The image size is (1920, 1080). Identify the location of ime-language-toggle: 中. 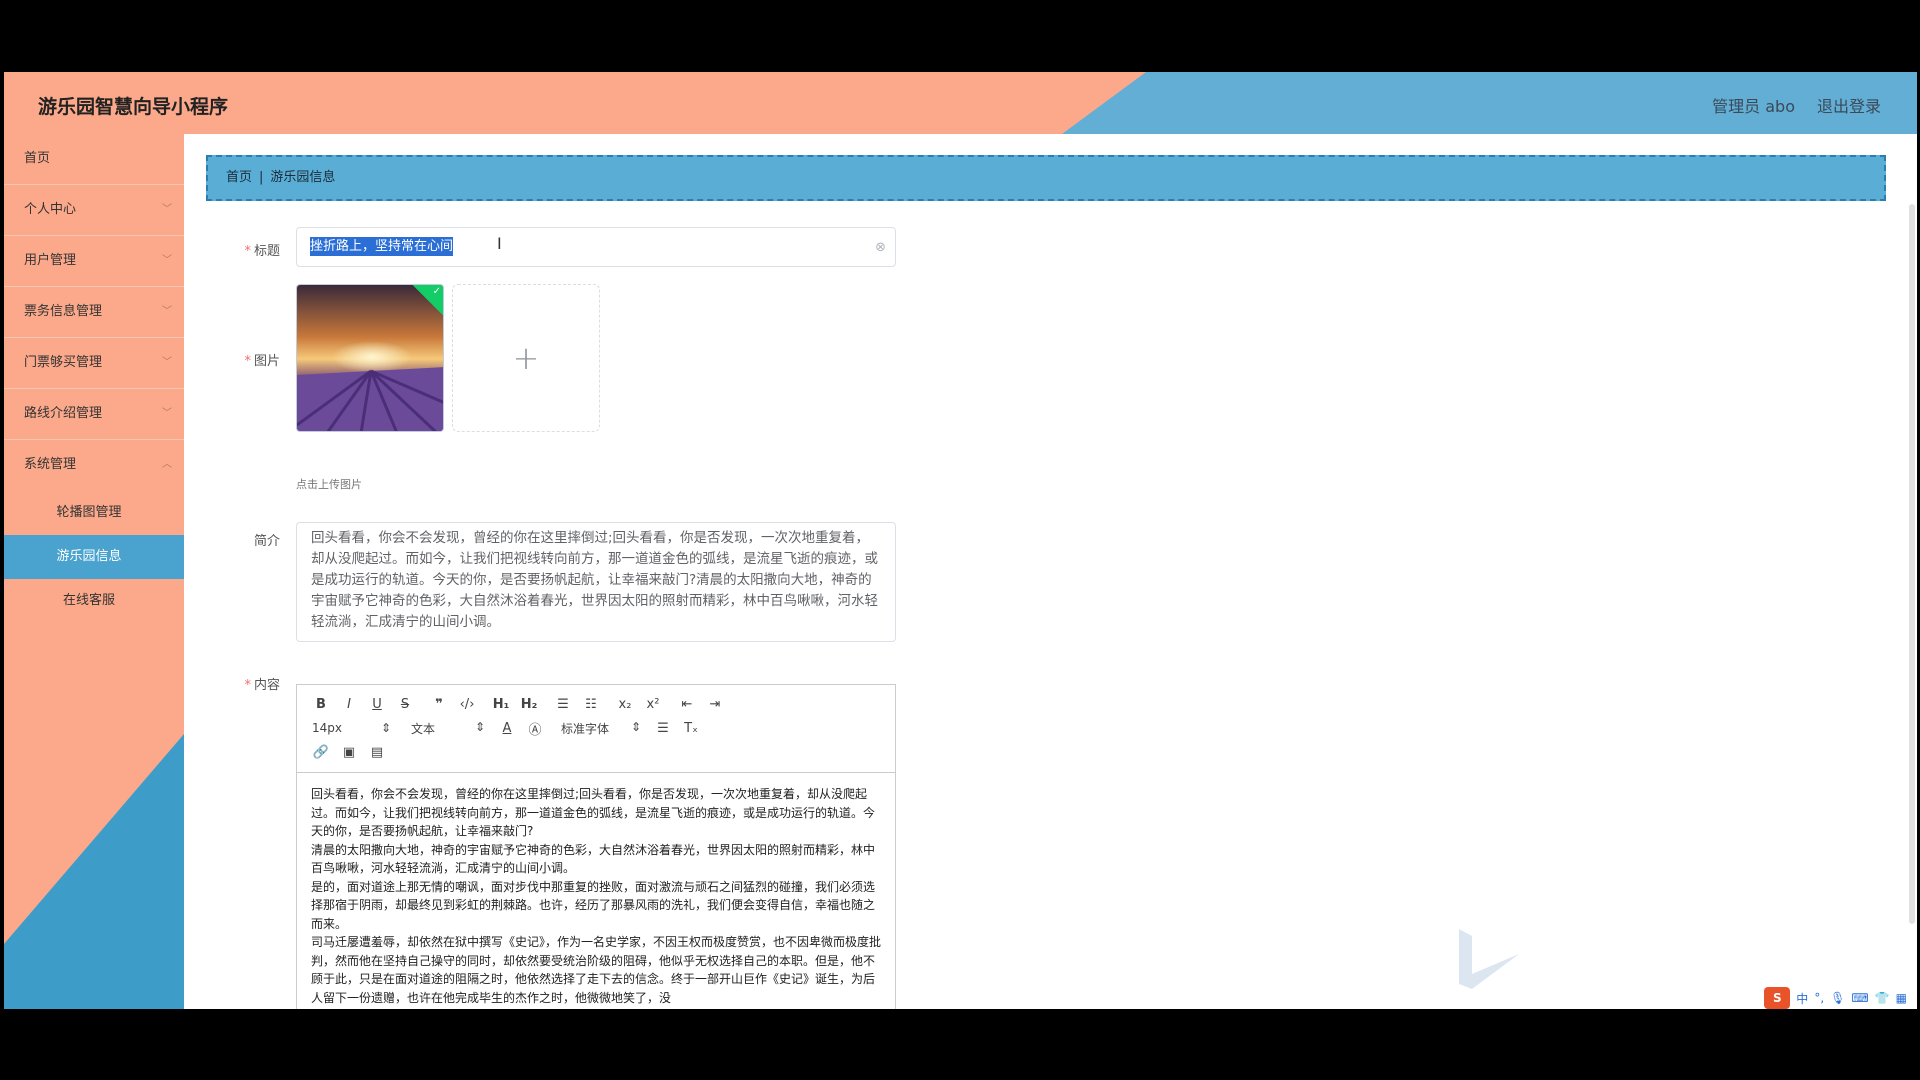
(1802, 998).